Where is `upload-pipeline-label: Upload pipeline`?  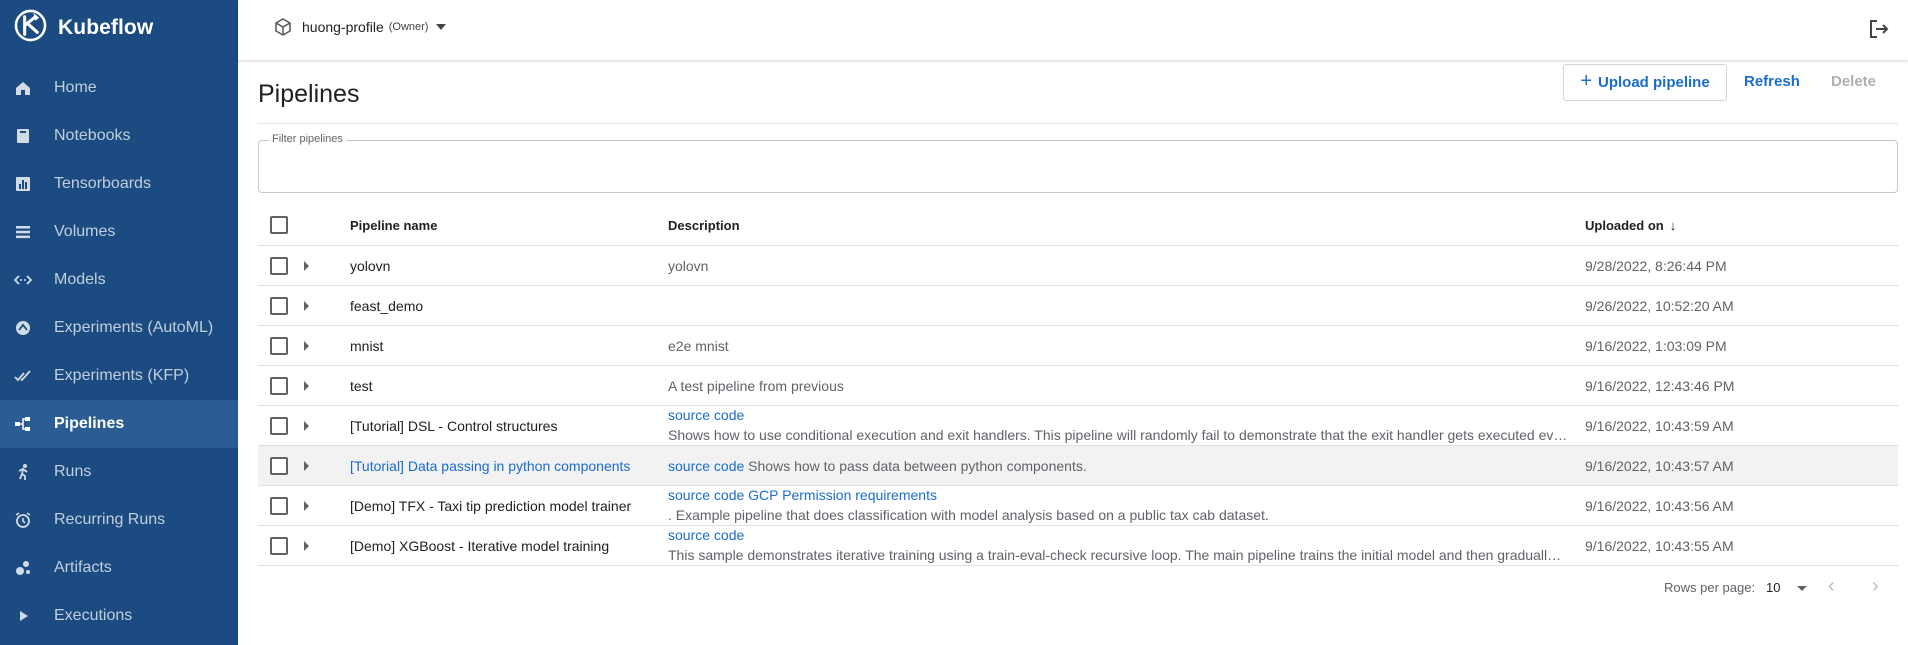 upload-pipeline-label: Upload pipeline is located at coordinates (1654, 82).